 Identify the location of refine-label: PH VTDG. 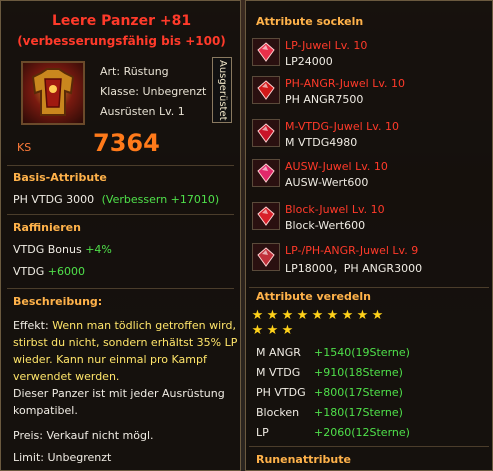
(281, 392).